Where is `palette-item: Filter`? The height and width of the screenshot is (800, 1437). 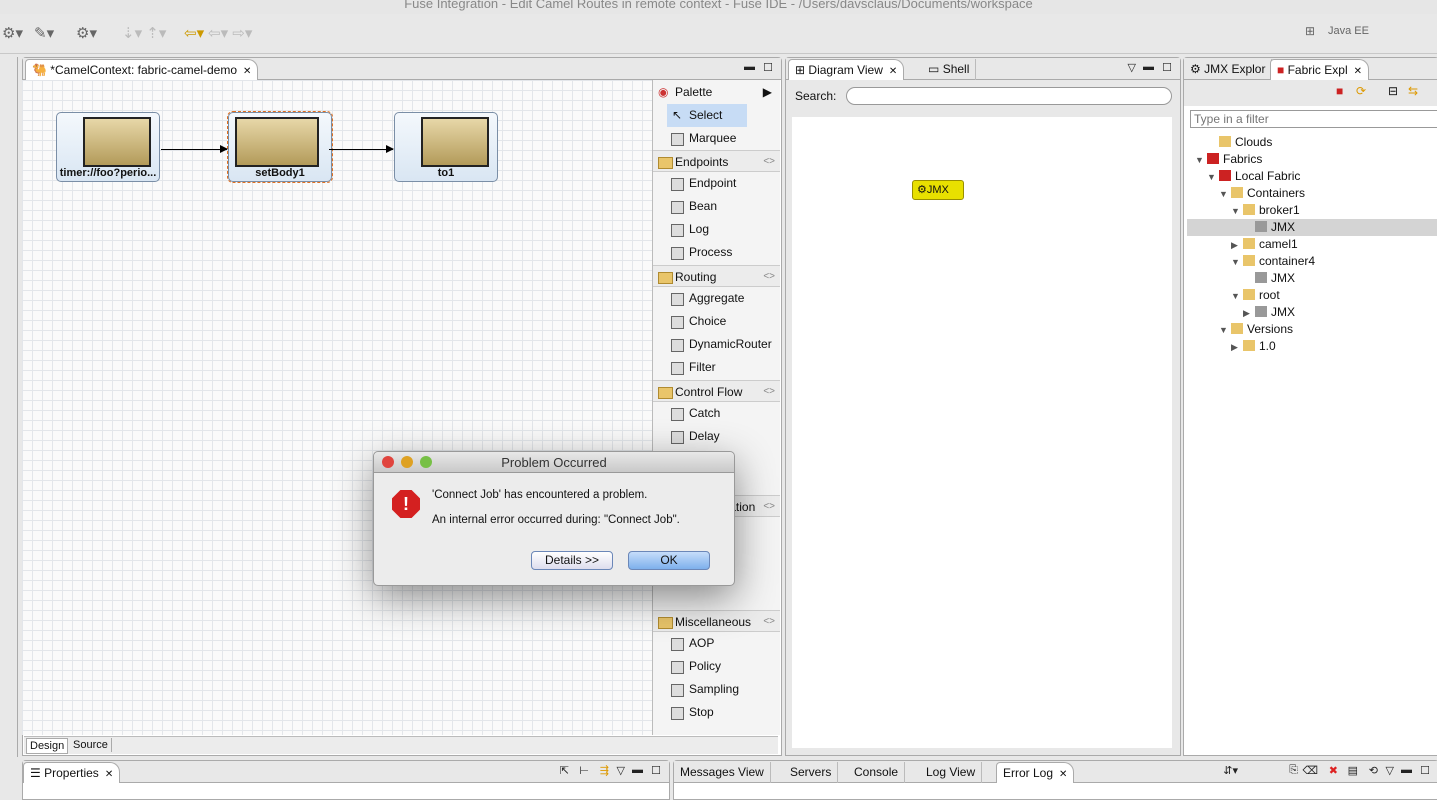
palette-item: Filter is located at coordinates (716, 367).